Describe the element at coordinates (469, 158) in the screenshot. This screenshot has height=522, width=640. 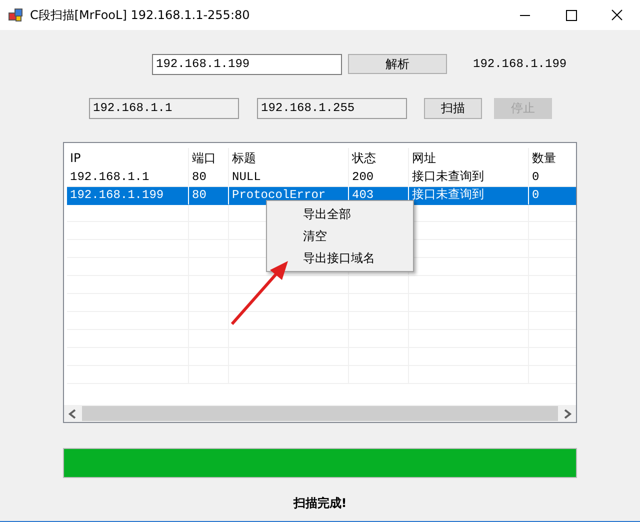
I see `column-header: 网址` at that location.